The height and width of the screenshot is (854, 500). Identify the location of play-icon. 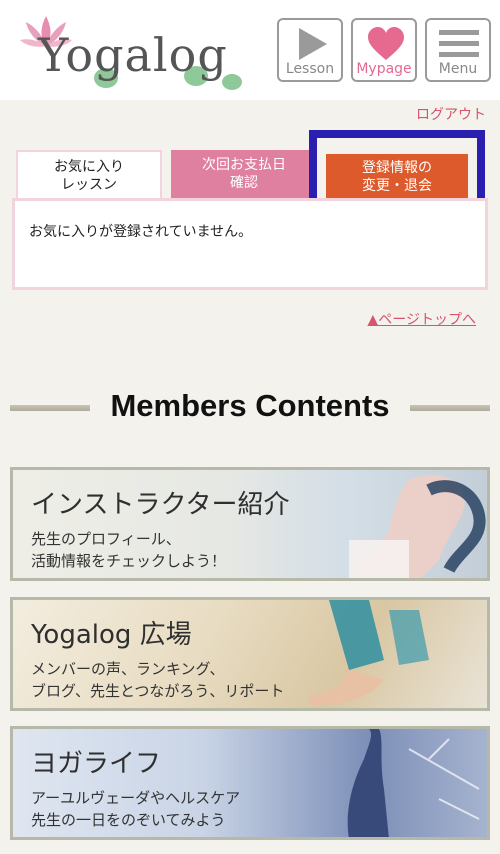
(313, 44).